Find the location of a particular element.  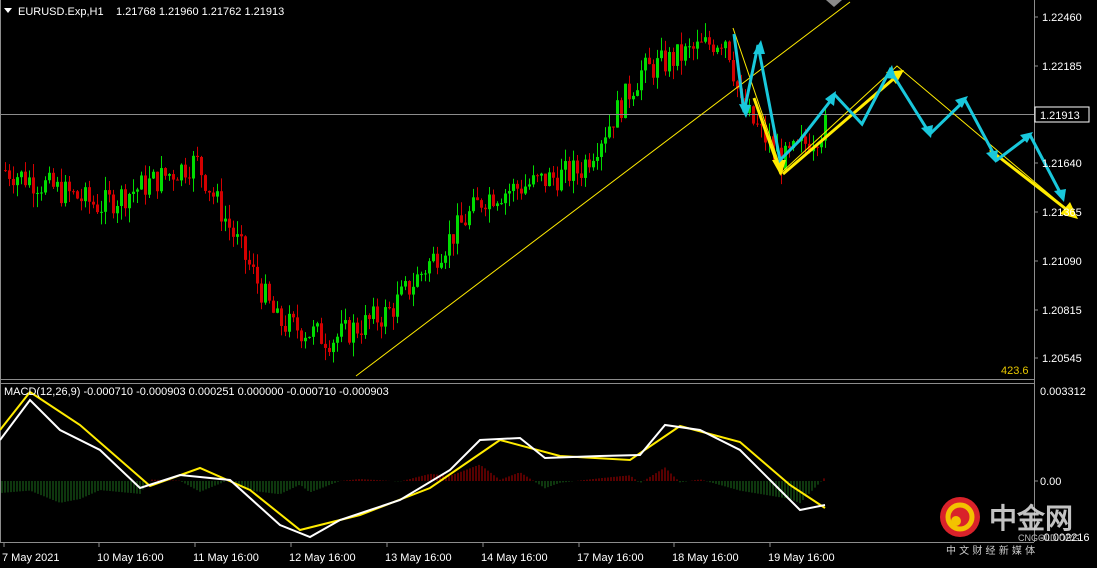

watermark-cn-name: 中金网 is located at coordinates (1031, 518).